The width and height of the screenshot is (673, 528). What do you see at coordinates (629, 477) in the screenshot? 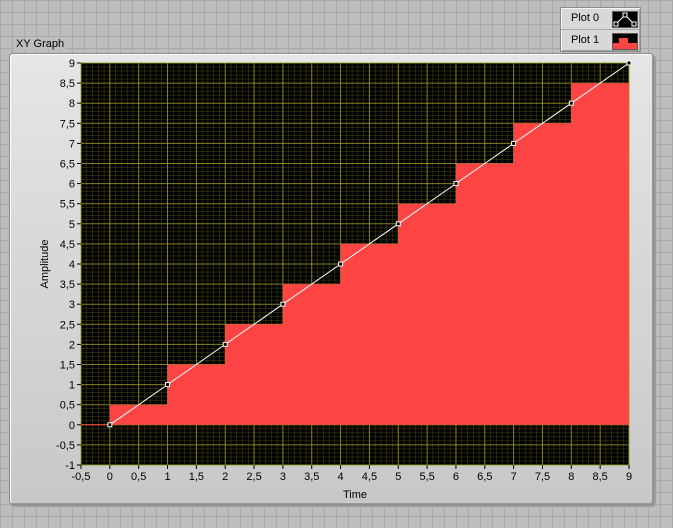
I see `x-tick-label: 9` at bounding box center [629, 477].